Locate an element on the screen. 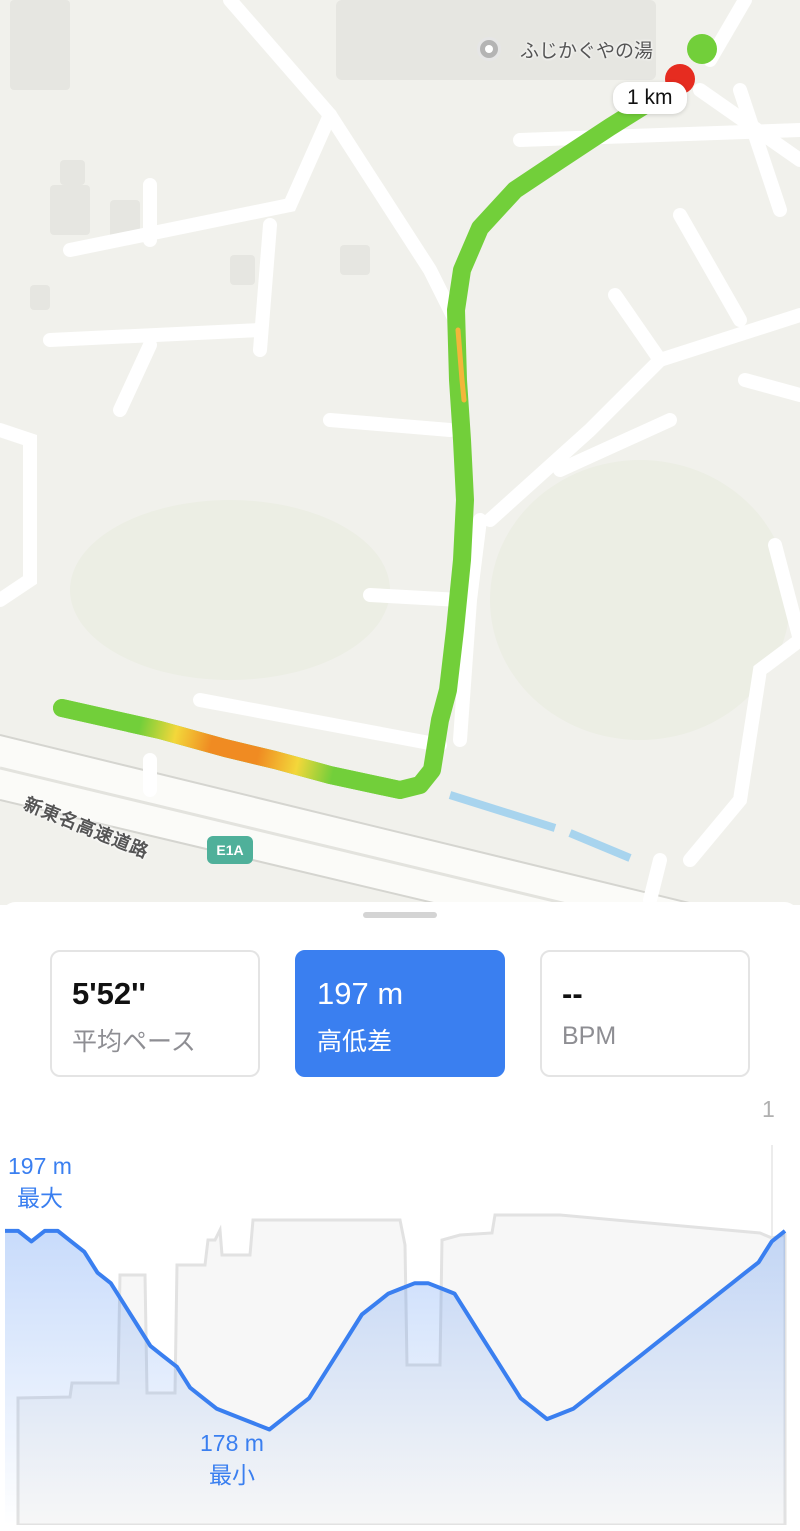 The width and height of the screenshot is (800, 1531). elevation-value: 197 m is located at coordinates (360, 993).